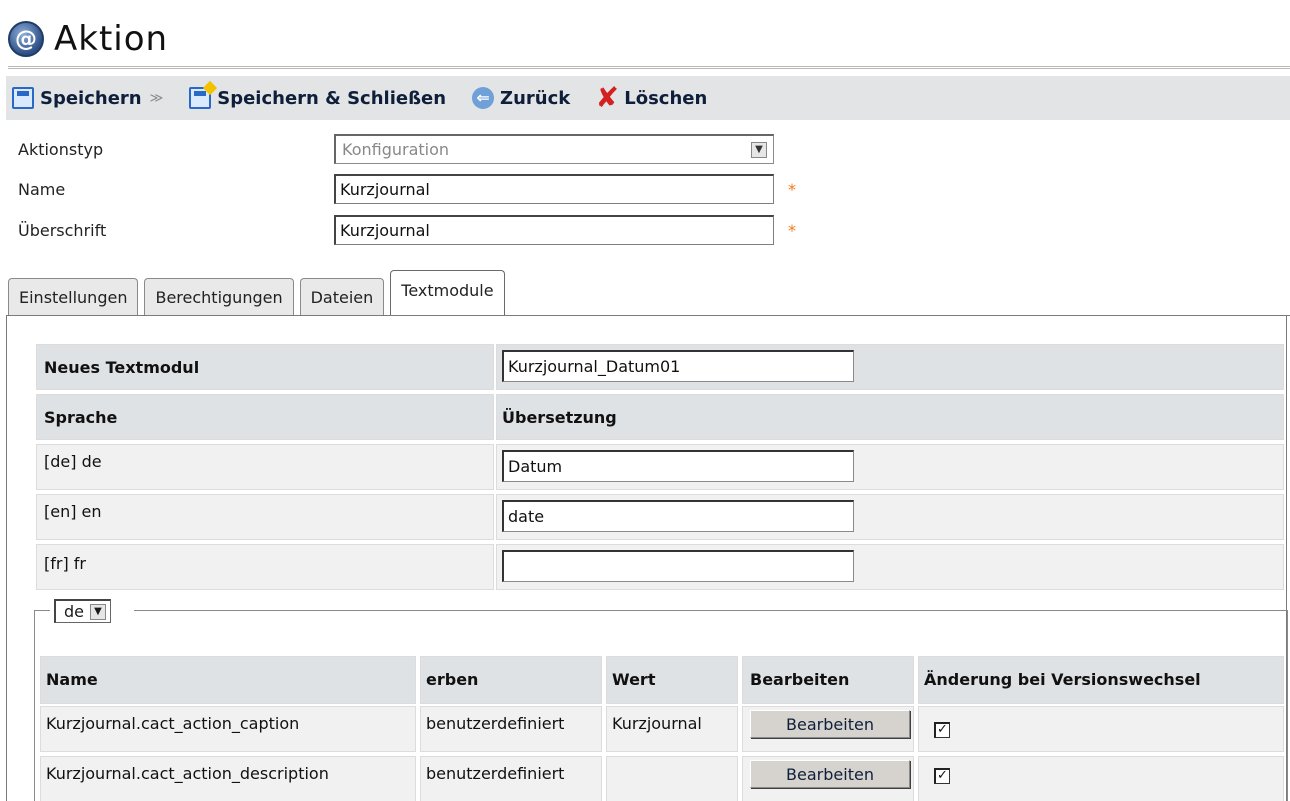 This screenshot has width=1290, height=801. Describe the element at coordinates (678, 516) in the screenshot. I see `translation-input-en: date` at that location.